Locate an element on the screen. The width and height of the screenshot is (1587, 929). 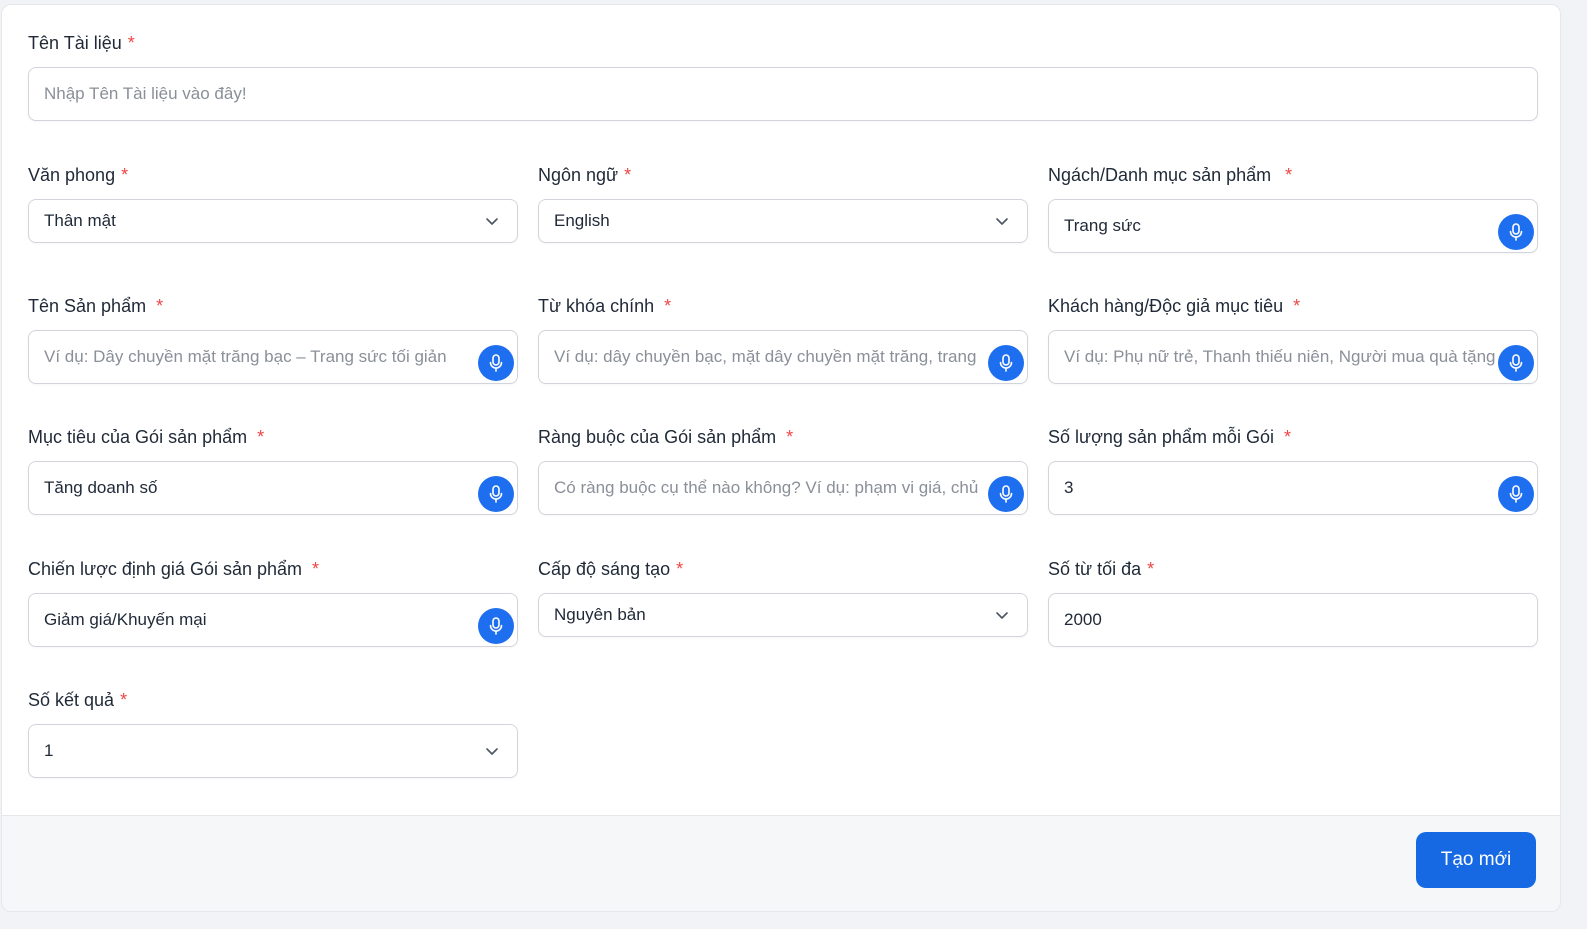
doc-name-placeholder: Nhập Tên Tài liệu vào đây! is located at coordinates (145, 93).